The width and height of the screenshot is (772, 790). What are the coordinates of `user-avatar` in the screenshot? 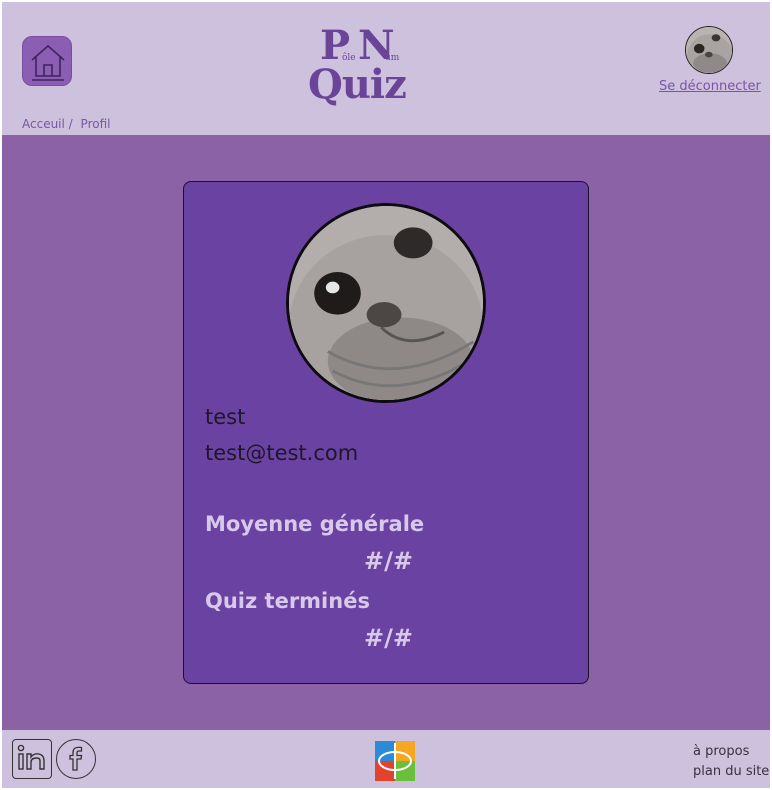 It's located at (709, 50).